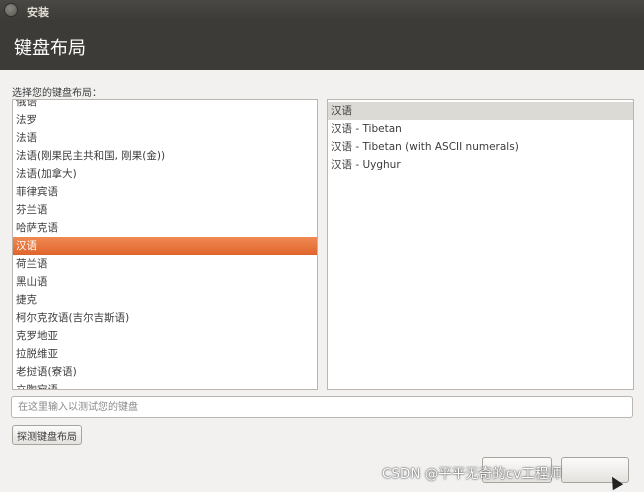  I want to click on page-title: 键盘布局, so click(50, 48).